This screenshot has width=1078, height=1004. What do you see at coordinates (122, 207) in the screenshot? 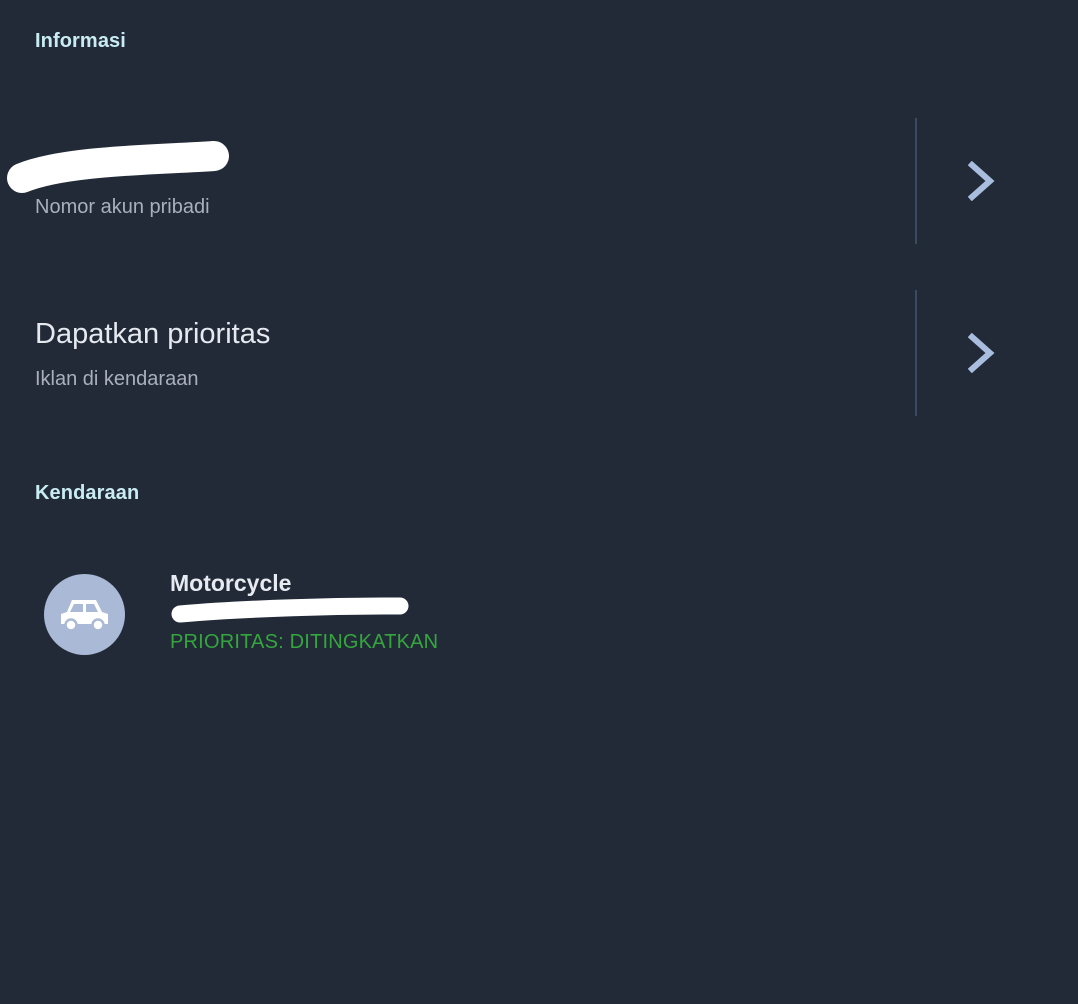
I see `account-number-label: Nomor akun pribadi` at bounding box center [122, 207].